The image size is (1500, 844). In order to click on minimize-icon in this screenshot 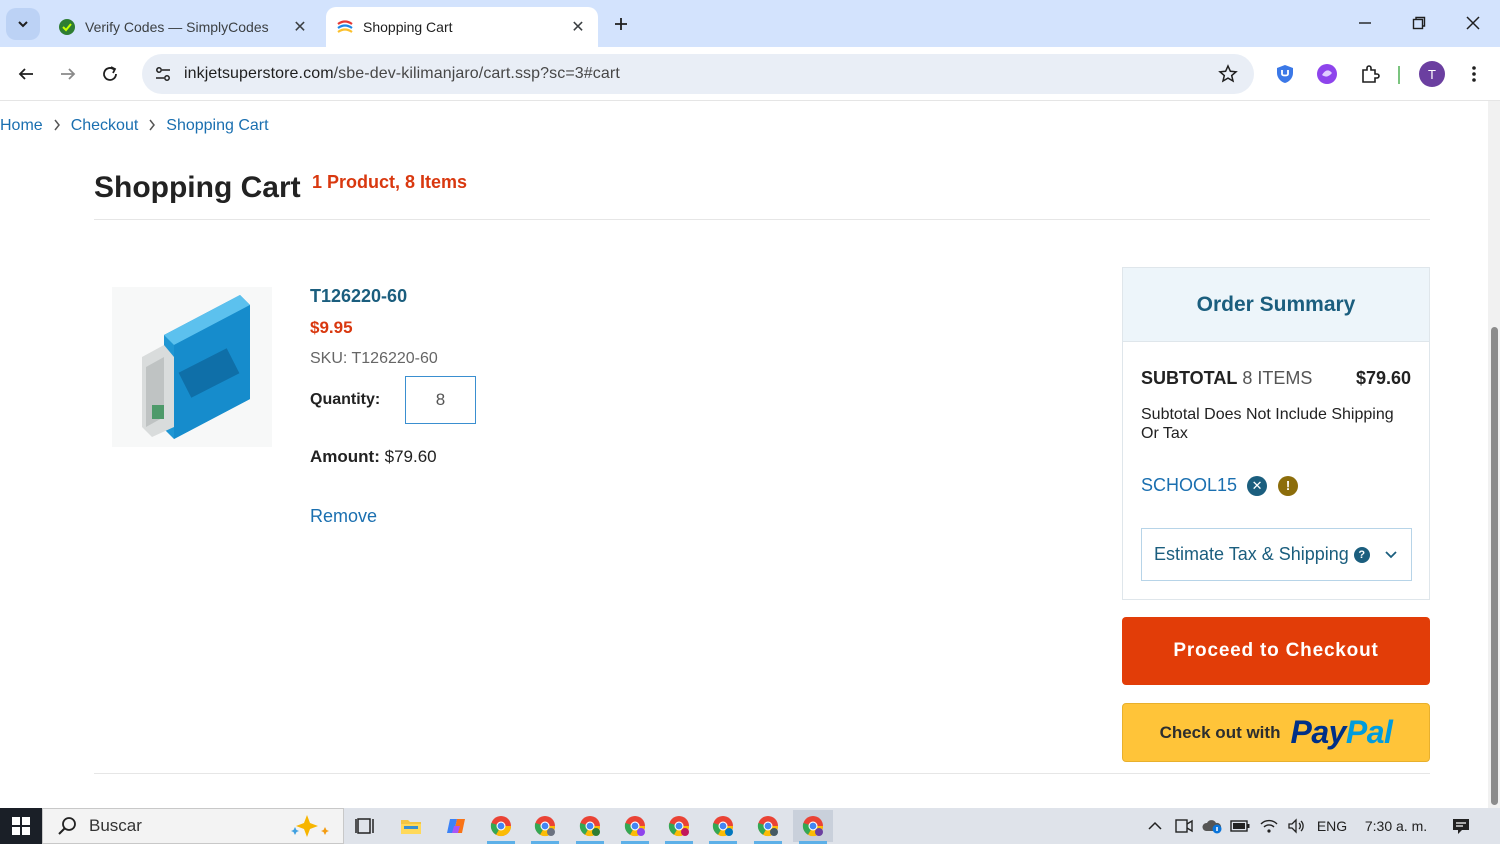, I will do `click(1365, 23)`.